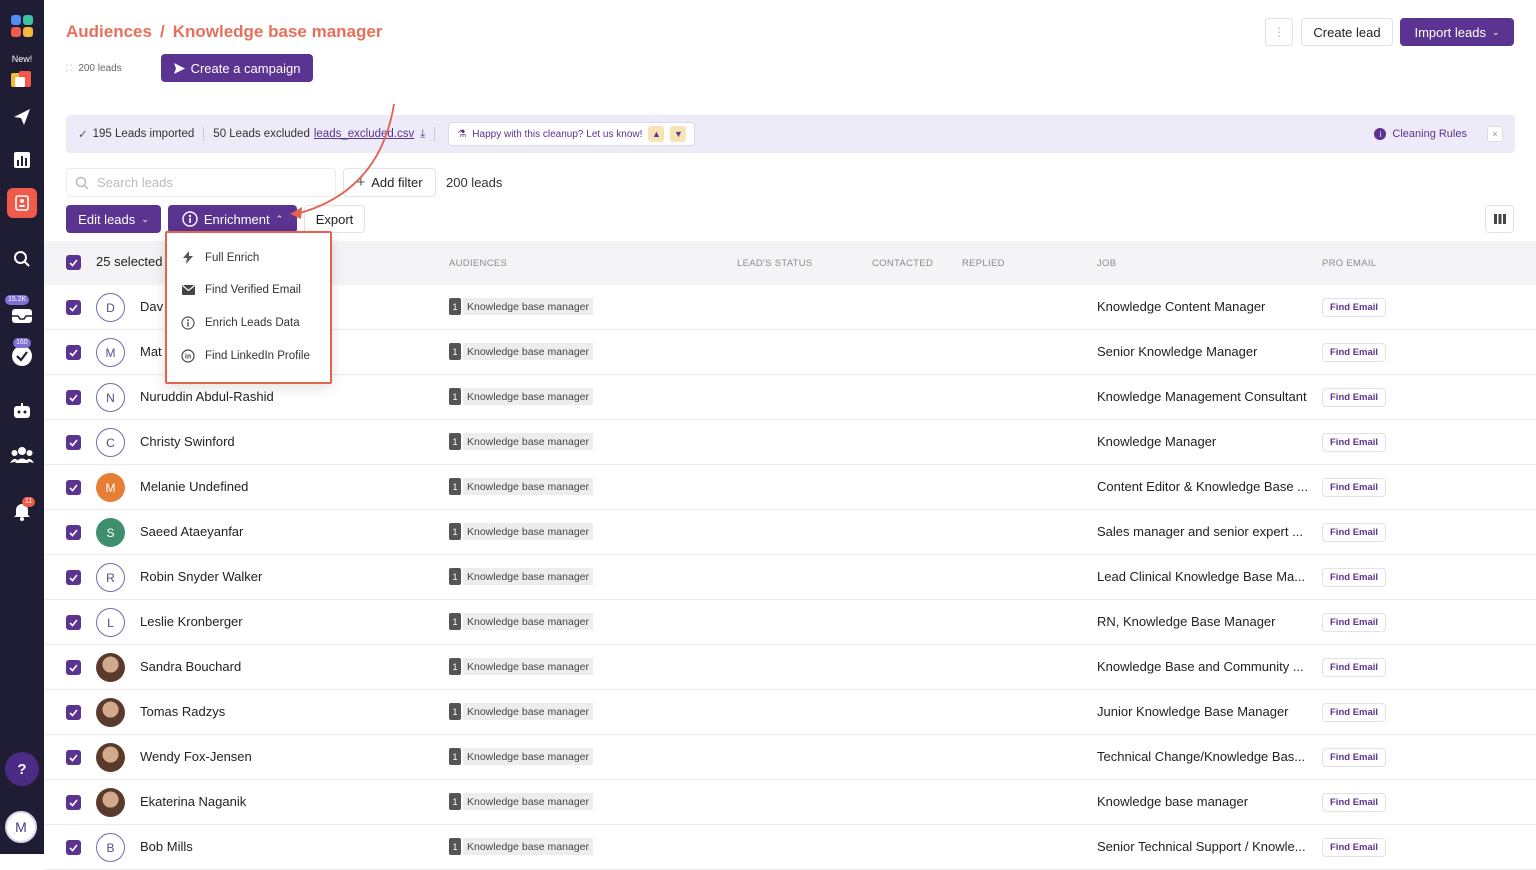 This screenshot has height=870, width=1536. Describe the element at coordinates (775, 263) in the screenshot. I see `column-status: LEAD'S STATUS` at that location.